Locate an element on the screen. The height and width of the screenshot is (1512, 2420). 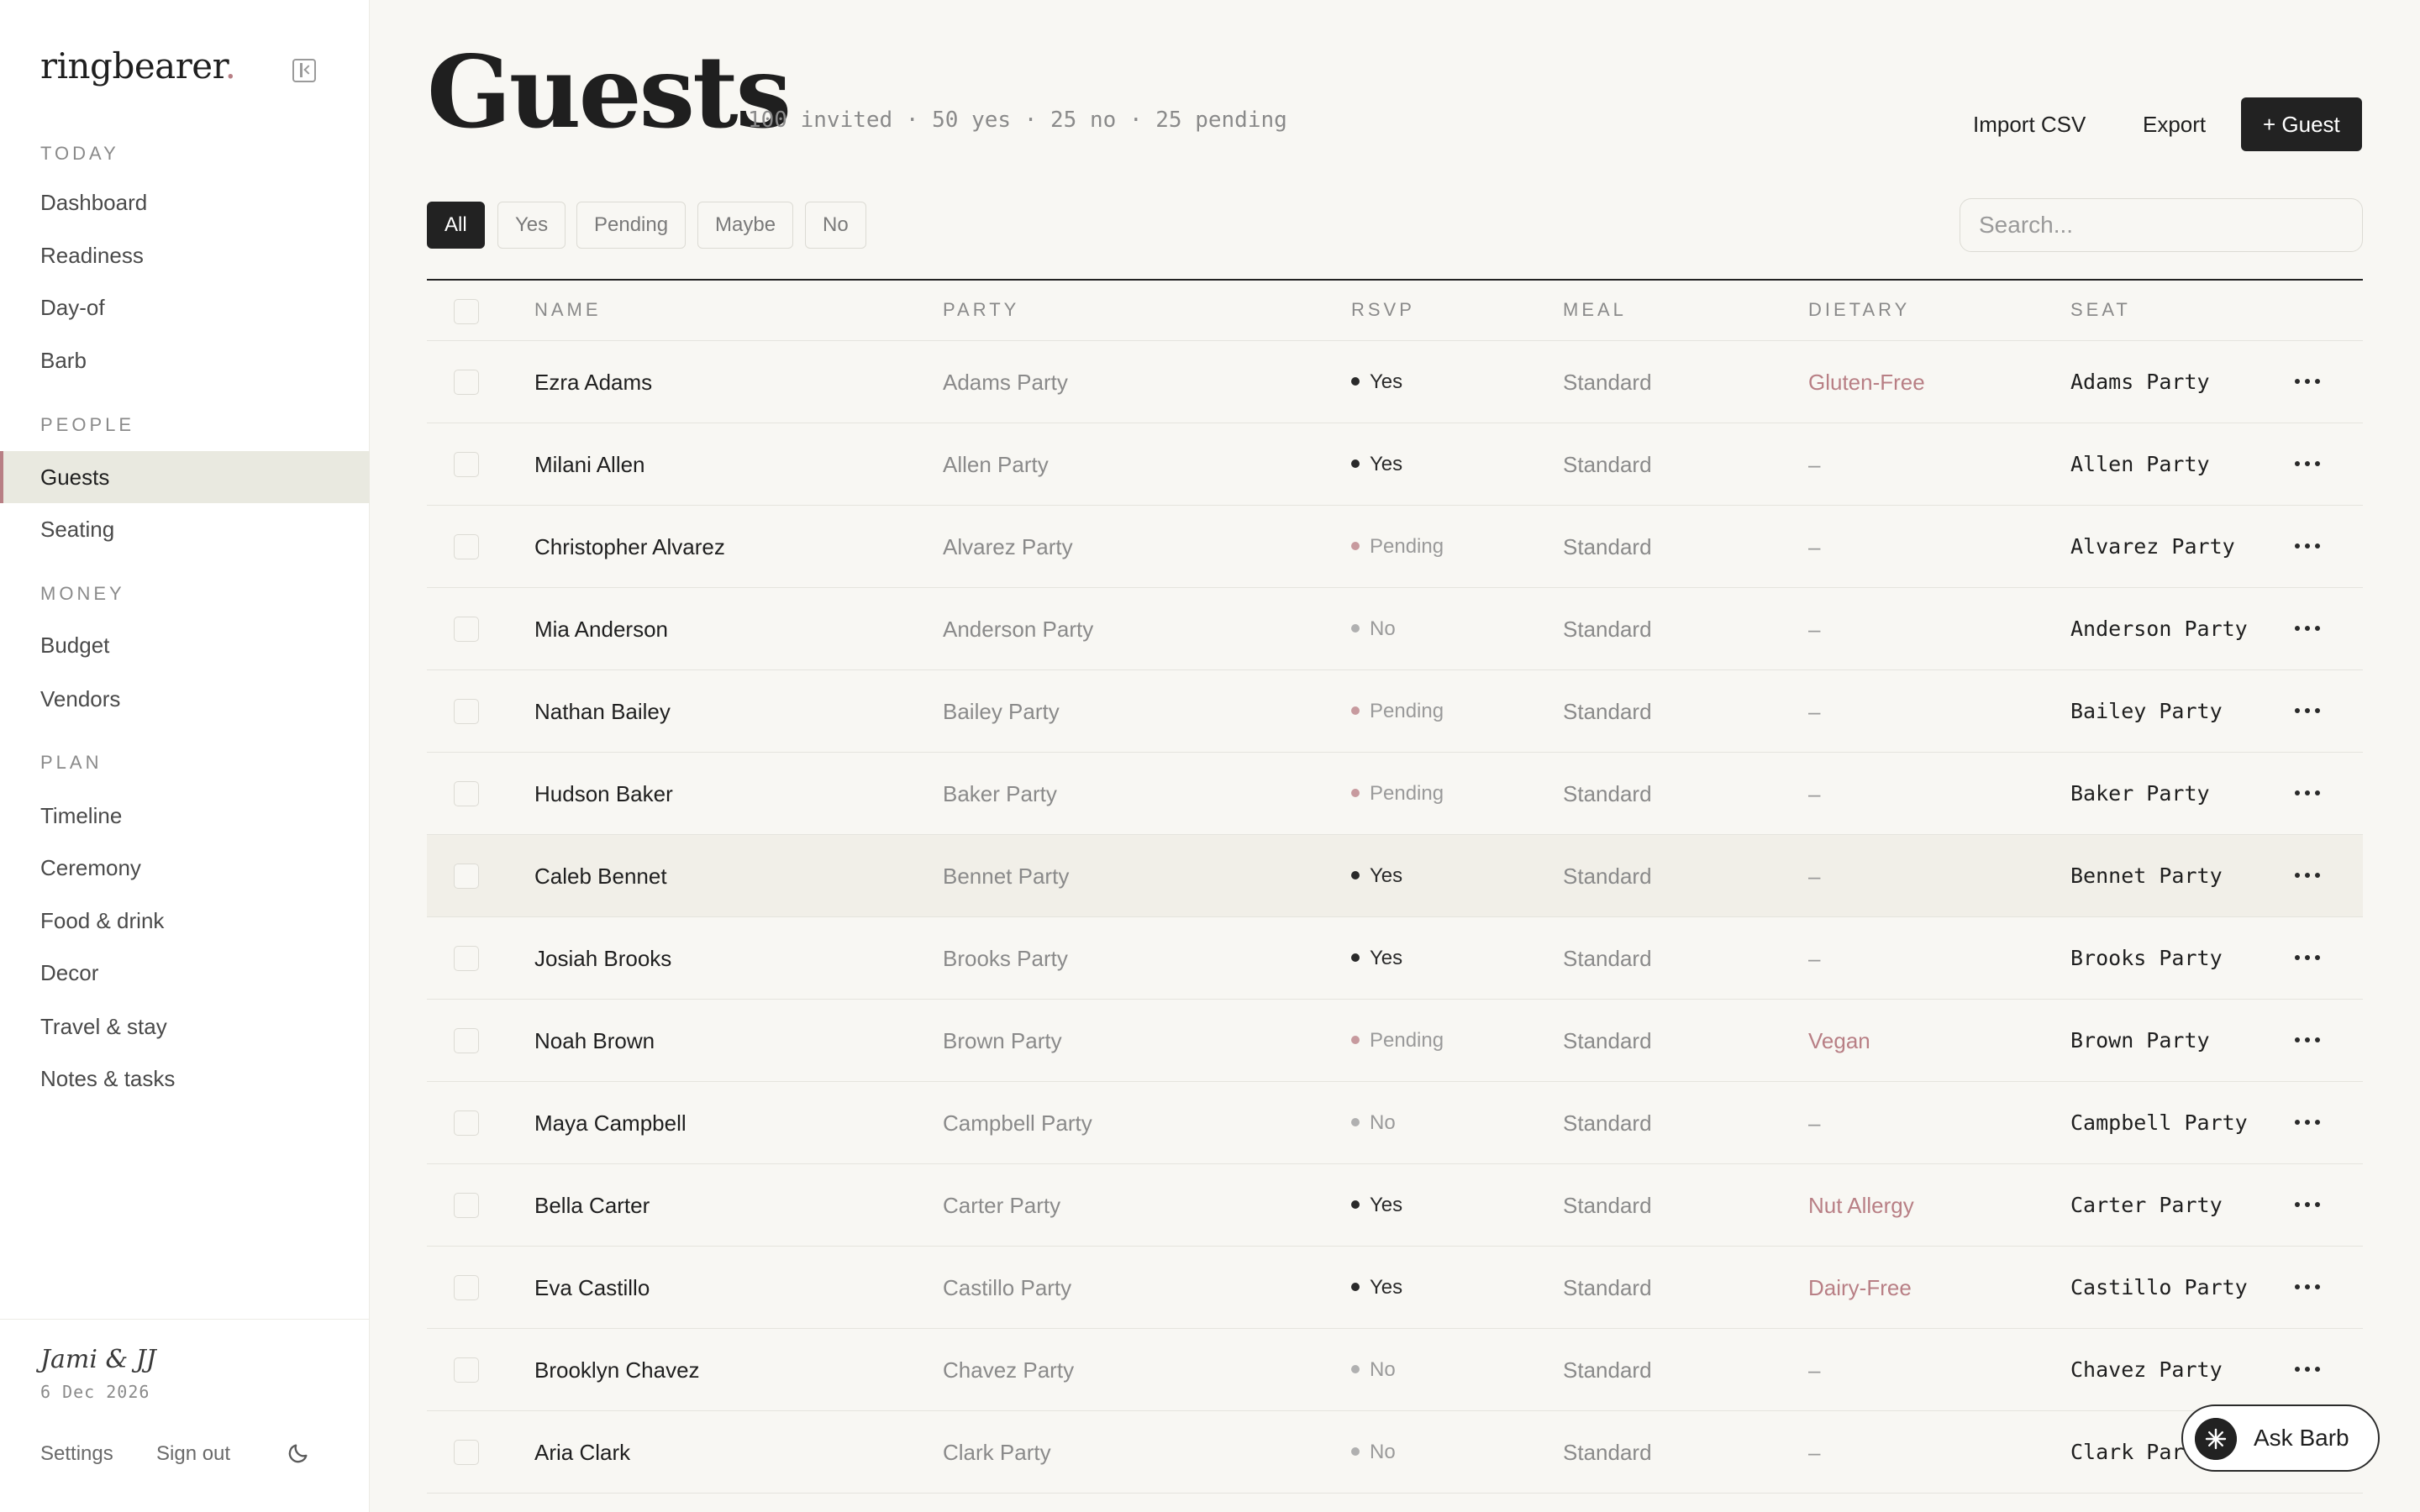
filter-all: All is located at coordinates (456, 225).